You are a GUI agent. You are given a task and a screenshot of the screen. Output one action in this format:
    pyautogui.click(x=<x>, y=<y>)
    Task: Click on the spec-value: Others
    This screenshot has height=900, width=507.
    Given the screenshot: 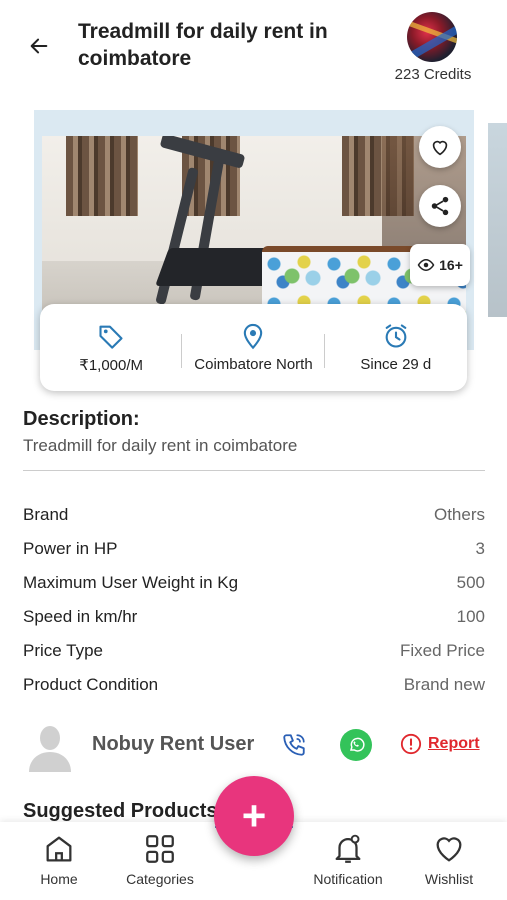 What is the action you would take?
    pyautogui.click(x=459, y=514)
    